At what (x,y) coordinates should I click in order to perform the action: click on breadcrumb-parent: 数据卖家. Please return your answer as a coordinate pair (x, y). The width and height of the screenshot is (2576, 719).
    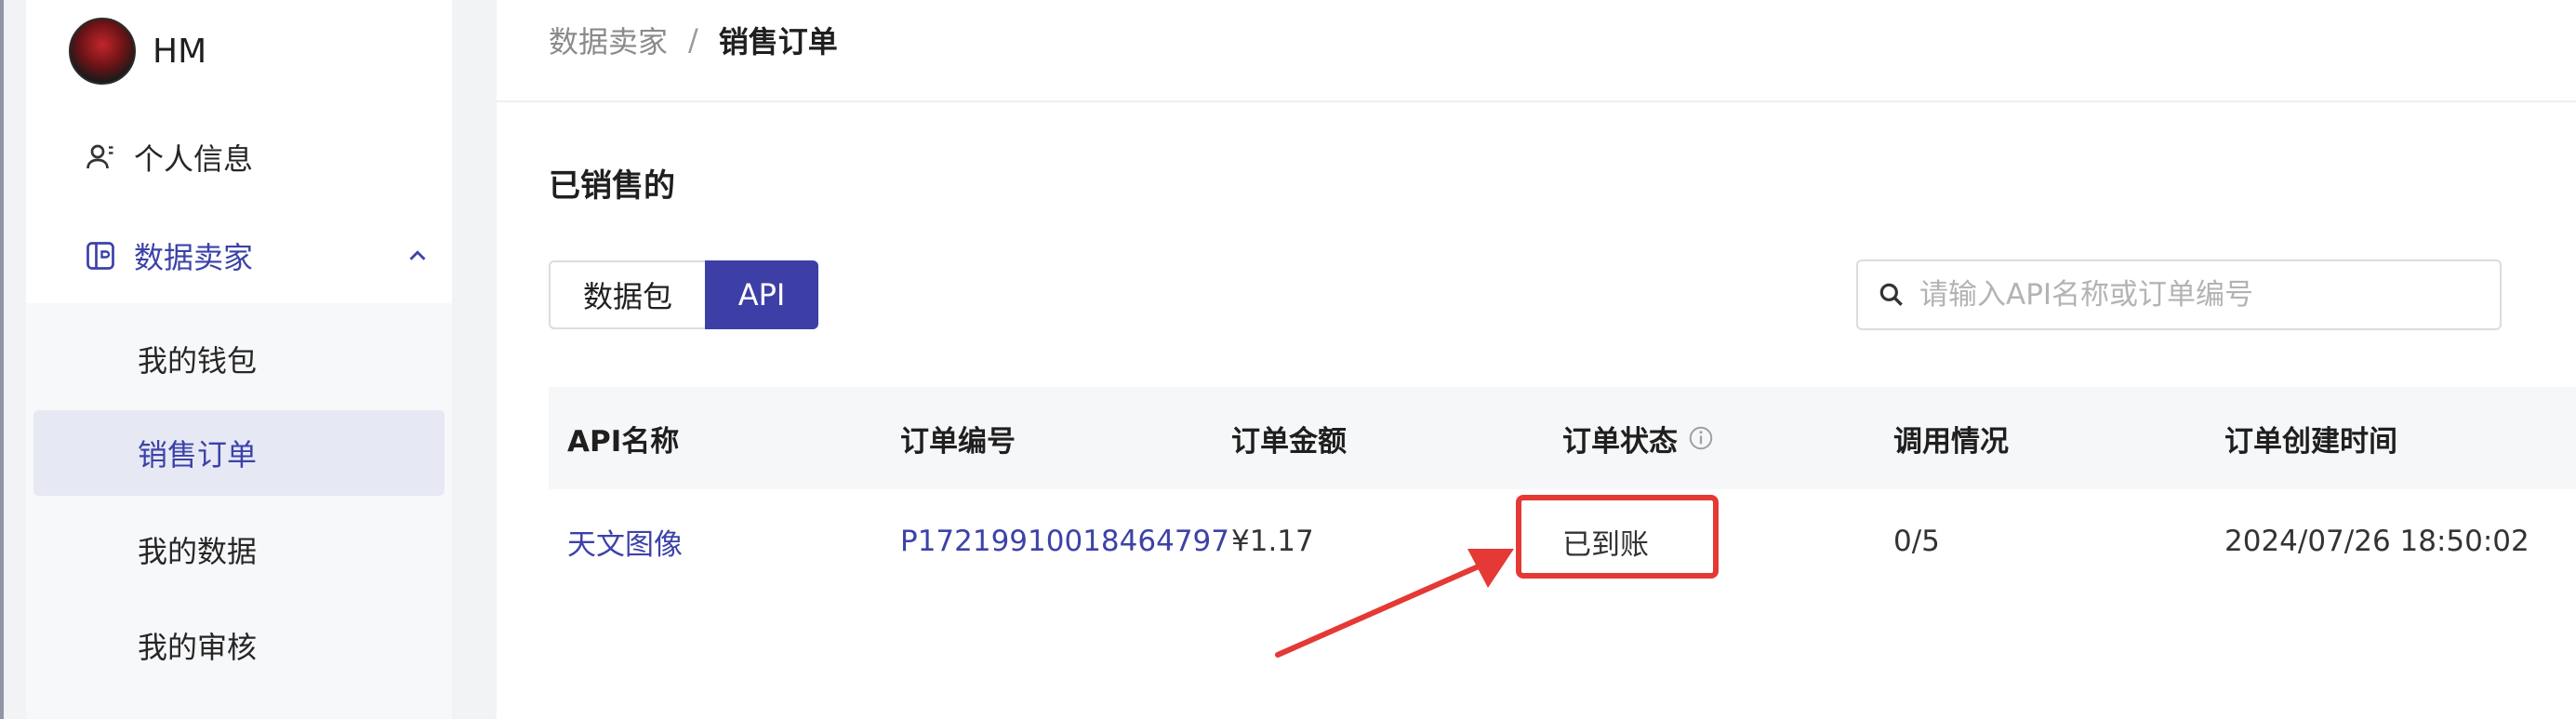
    Looking at the image, I should click on (608, 40).